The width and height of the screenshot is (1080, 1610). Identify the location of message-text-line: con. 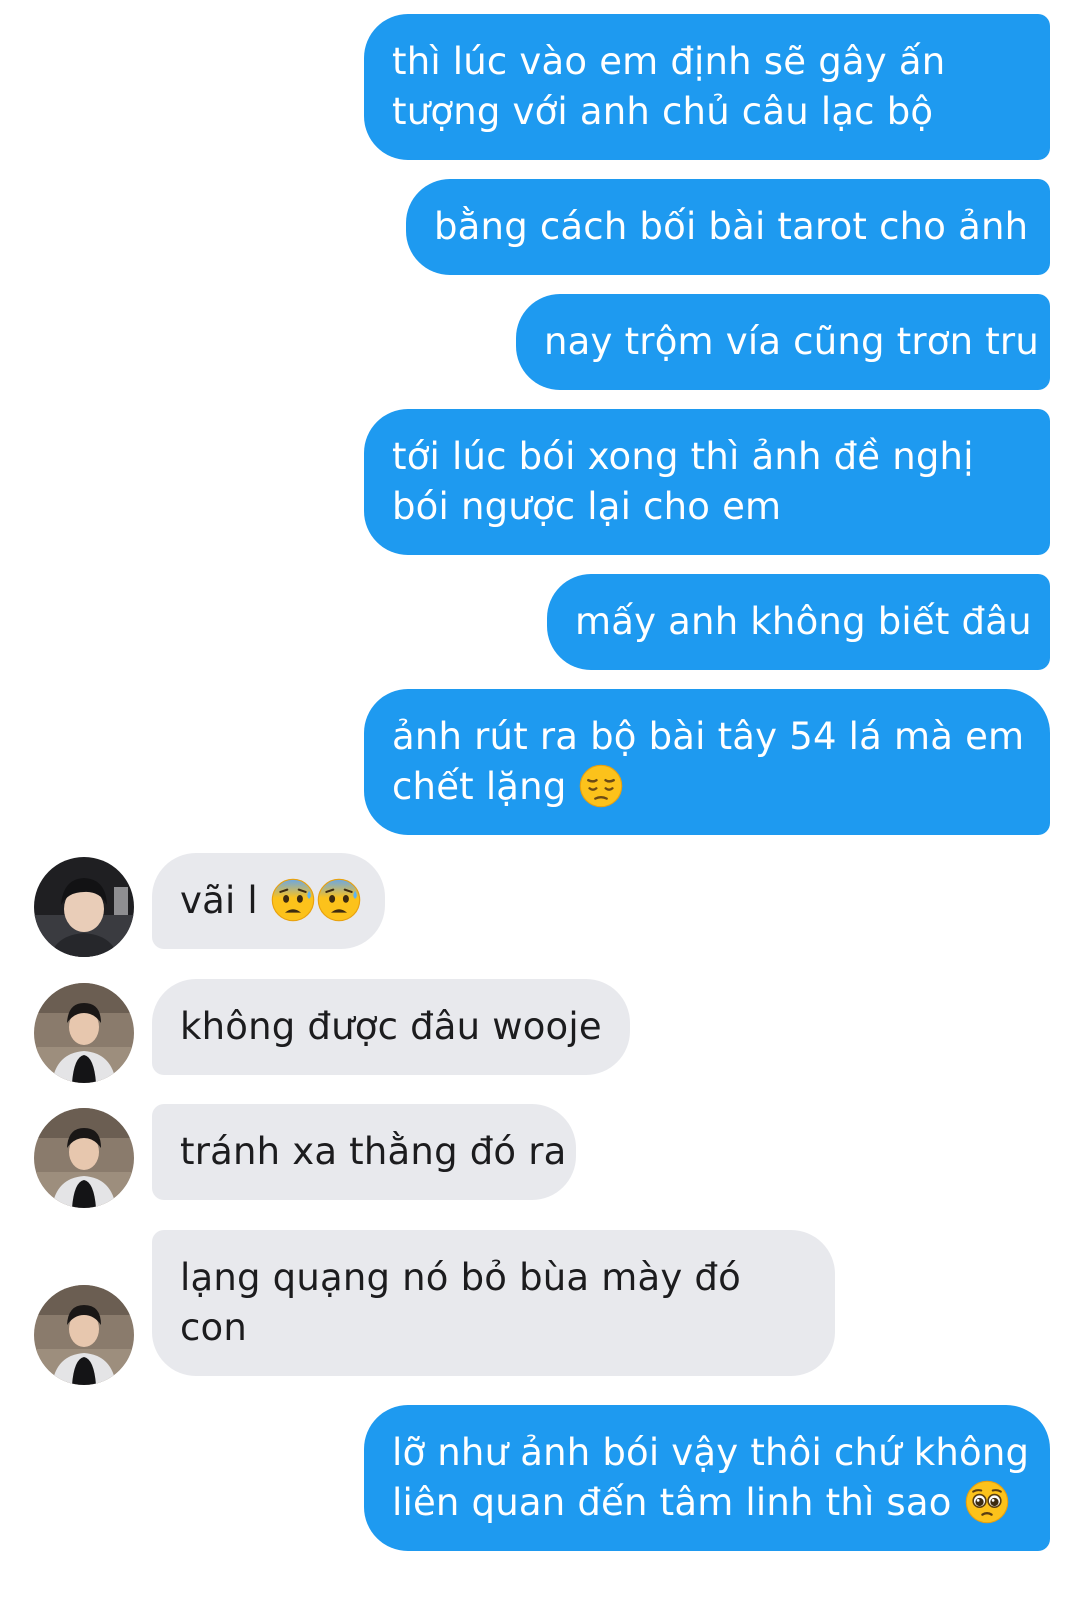
(214, 1327).